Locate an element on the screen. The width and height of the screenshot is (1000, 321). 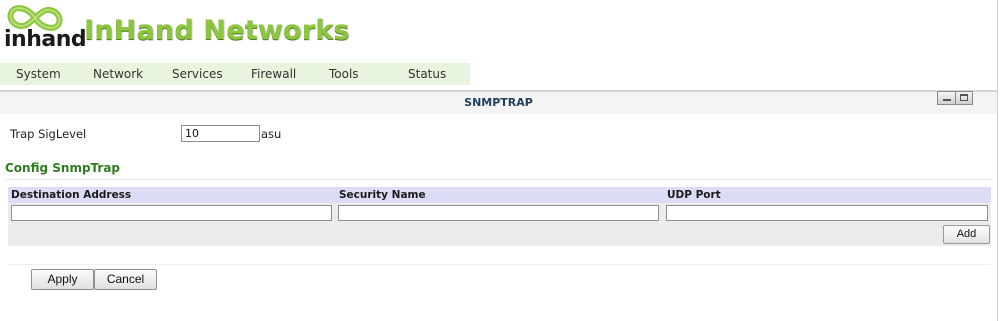
trap-siglevel-input is located at coordinates (220, 133).